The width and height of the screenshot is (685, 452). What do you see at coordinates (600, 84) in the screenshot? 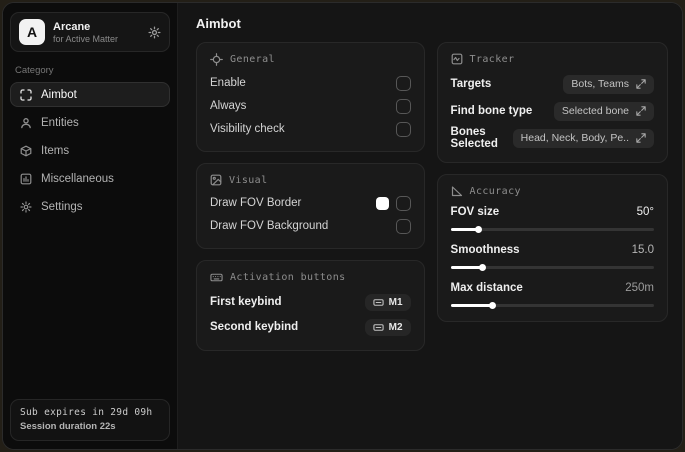
I see `dropdown-value: Bots, Teams` at bounding box center [600, 84].